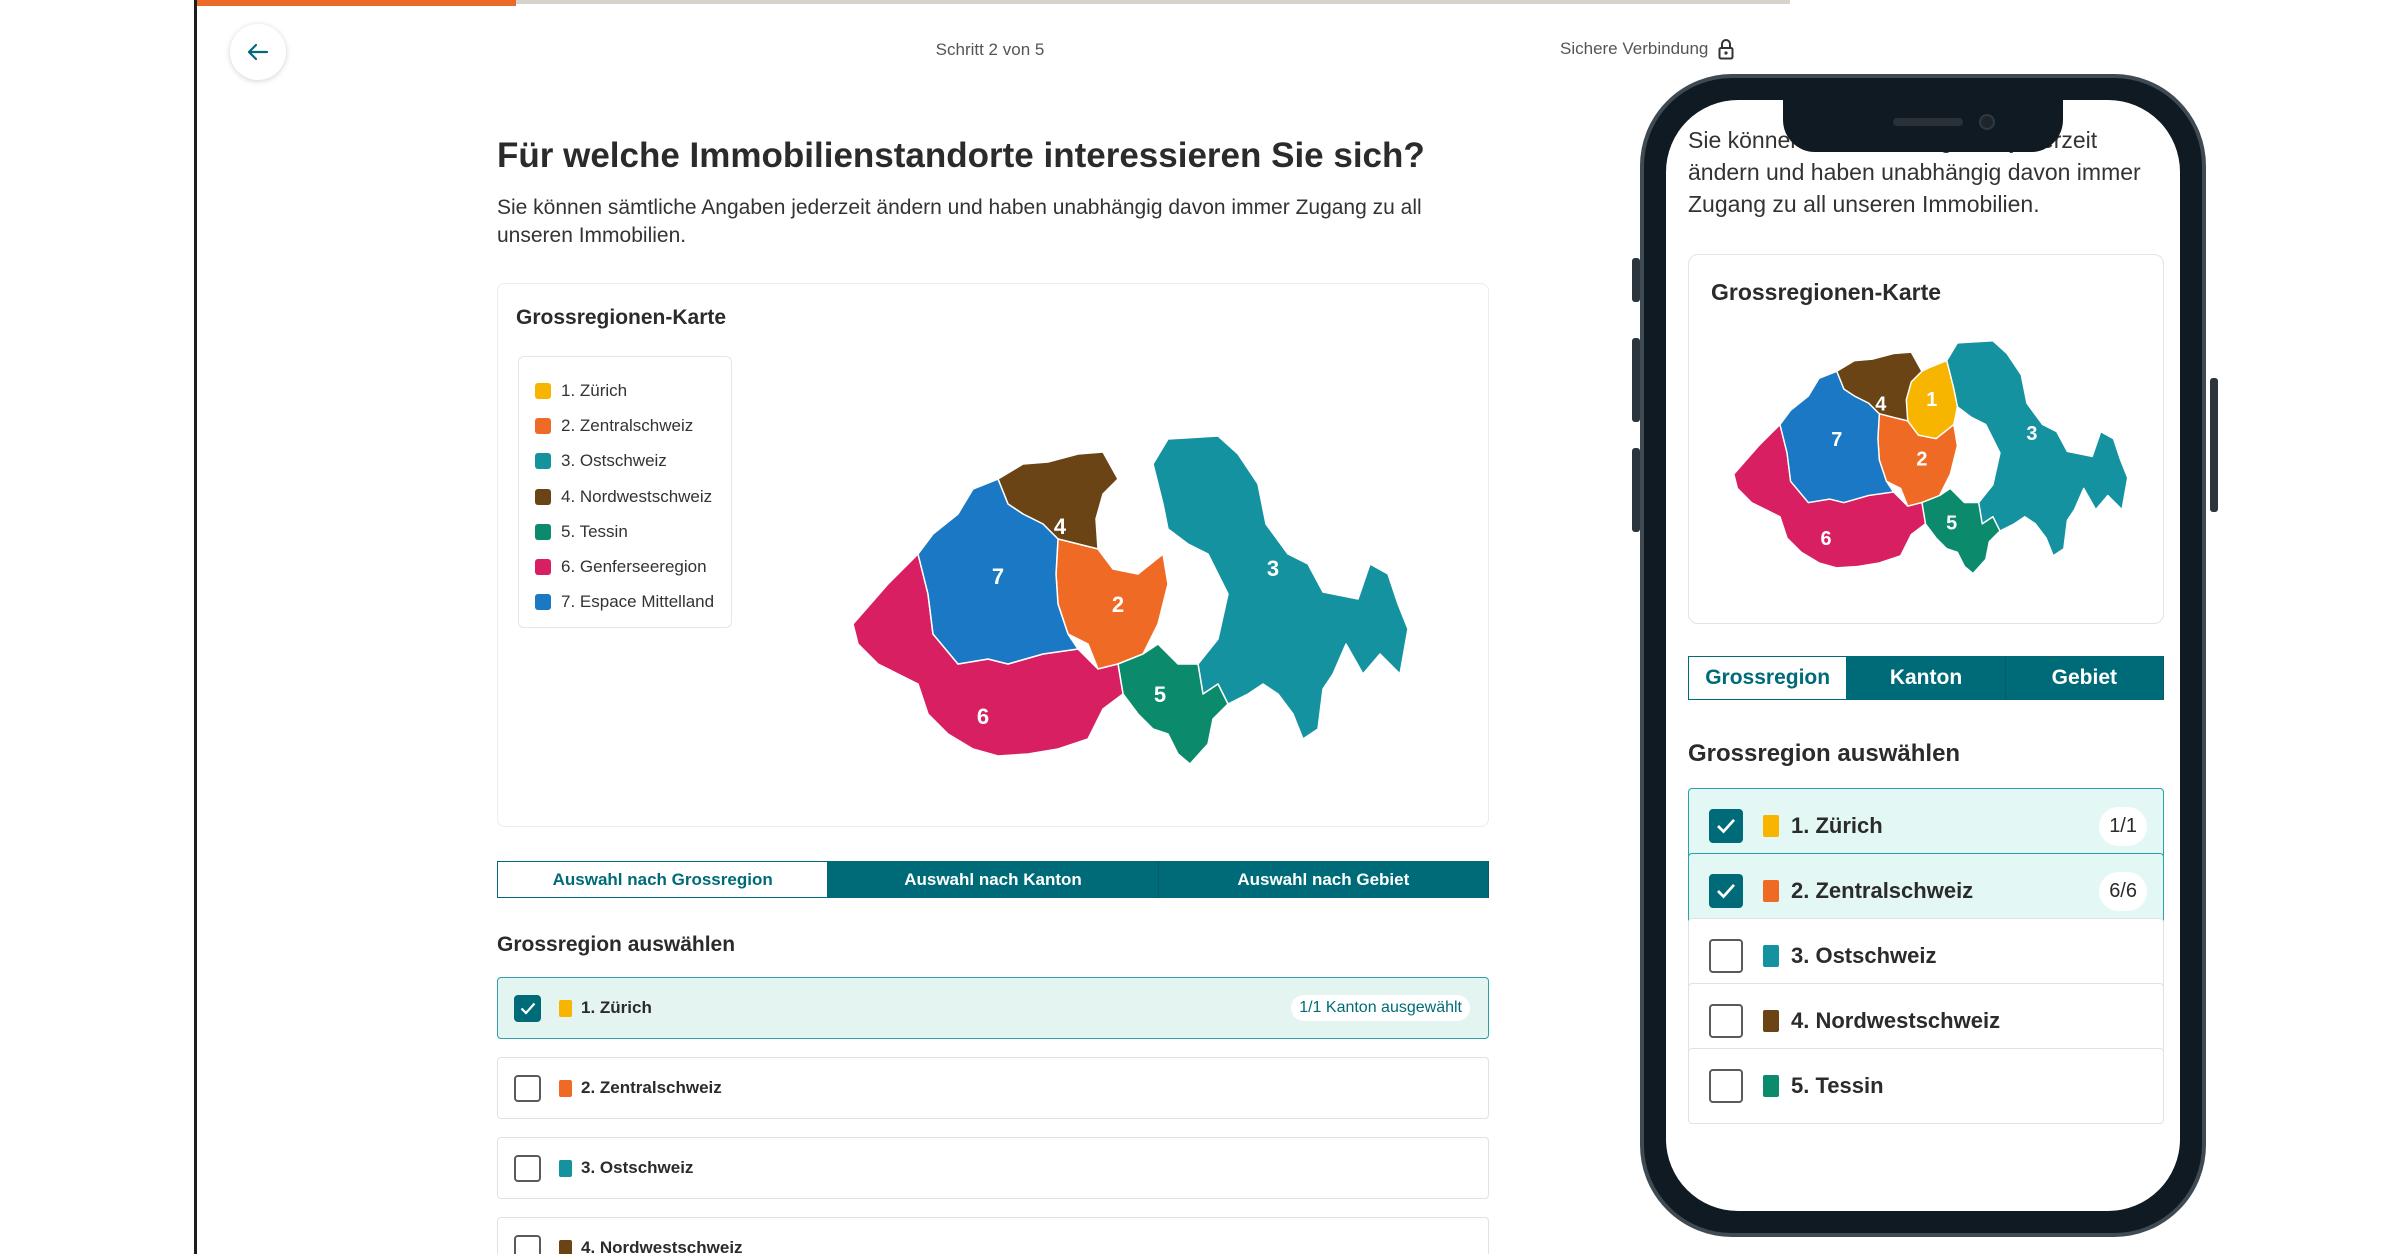 The width and height of the screenshot is (2400, 1254). What do you see at coordinates (993, 1235) in the screenshot?
I see `option-nordwestschweiz: 4. Nordwestschweiz` at bounding box center [993, 1235].